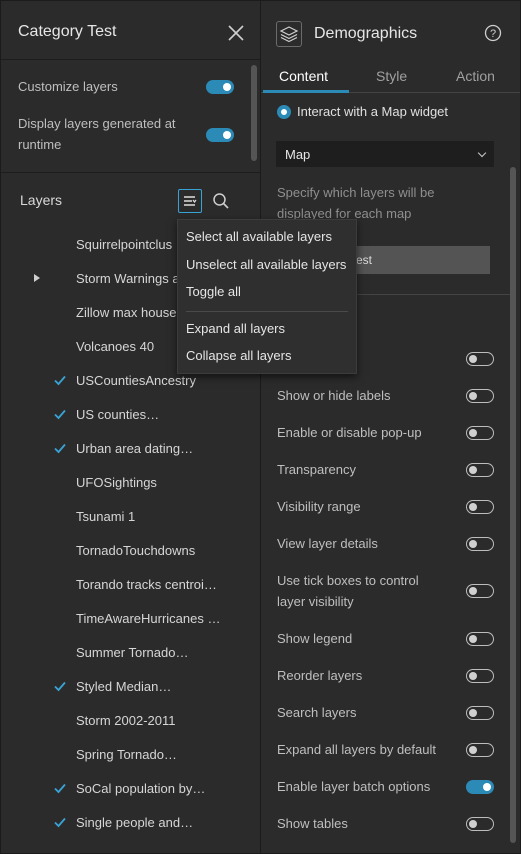  I want to click on widget-title: Demographics, so click(366, 33).